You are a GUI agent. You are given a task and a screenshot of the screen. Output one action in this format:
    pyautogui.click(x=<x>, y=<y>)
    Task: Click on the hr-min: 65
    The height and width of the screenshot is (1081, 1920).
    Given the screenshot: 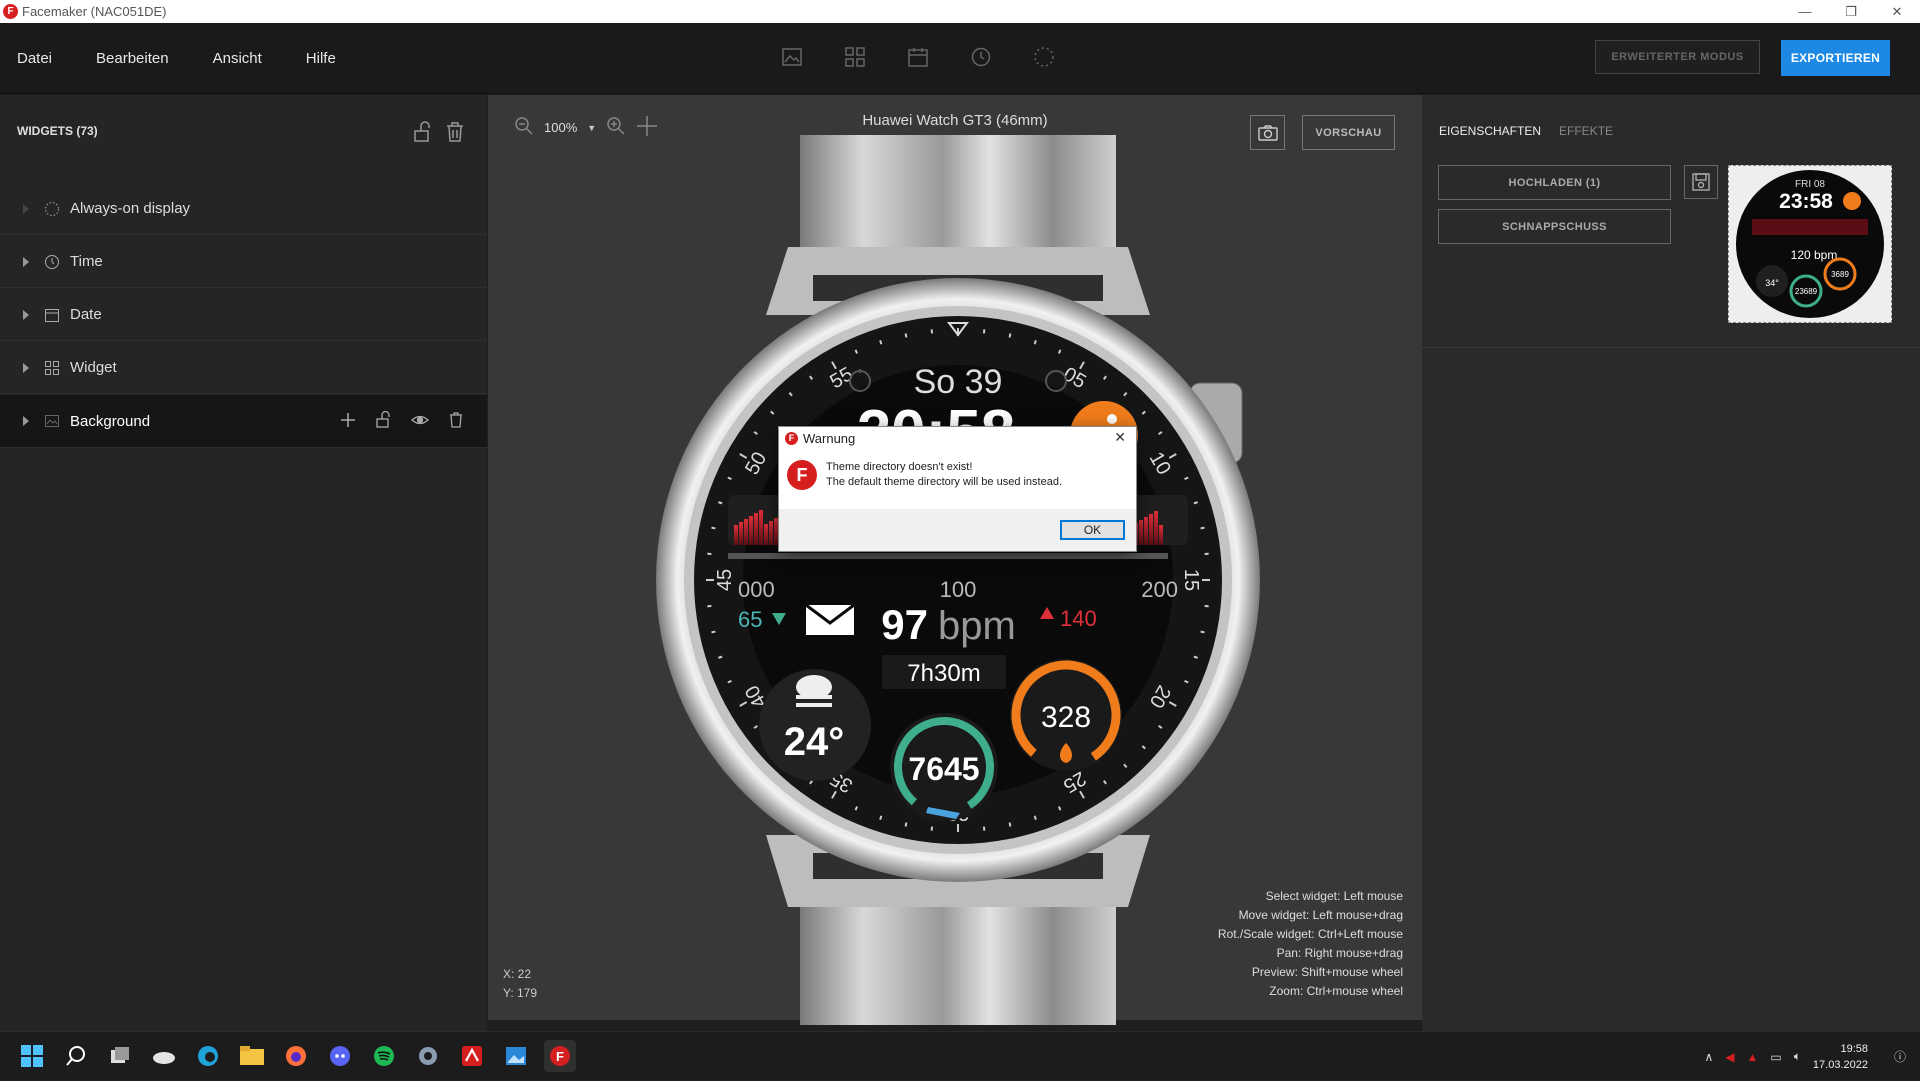 What is the action you would take?
    pyautogui.click(x=750, y=619)
    